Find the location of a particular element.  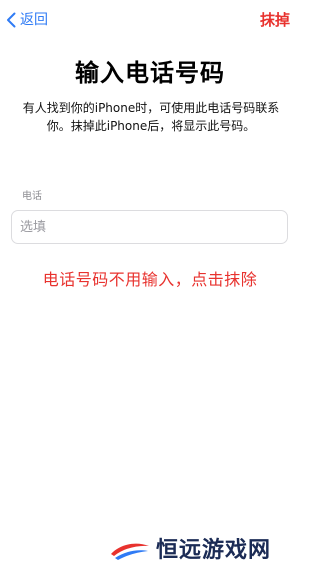

back-button: 返回 is located at coordinates (27, 20).